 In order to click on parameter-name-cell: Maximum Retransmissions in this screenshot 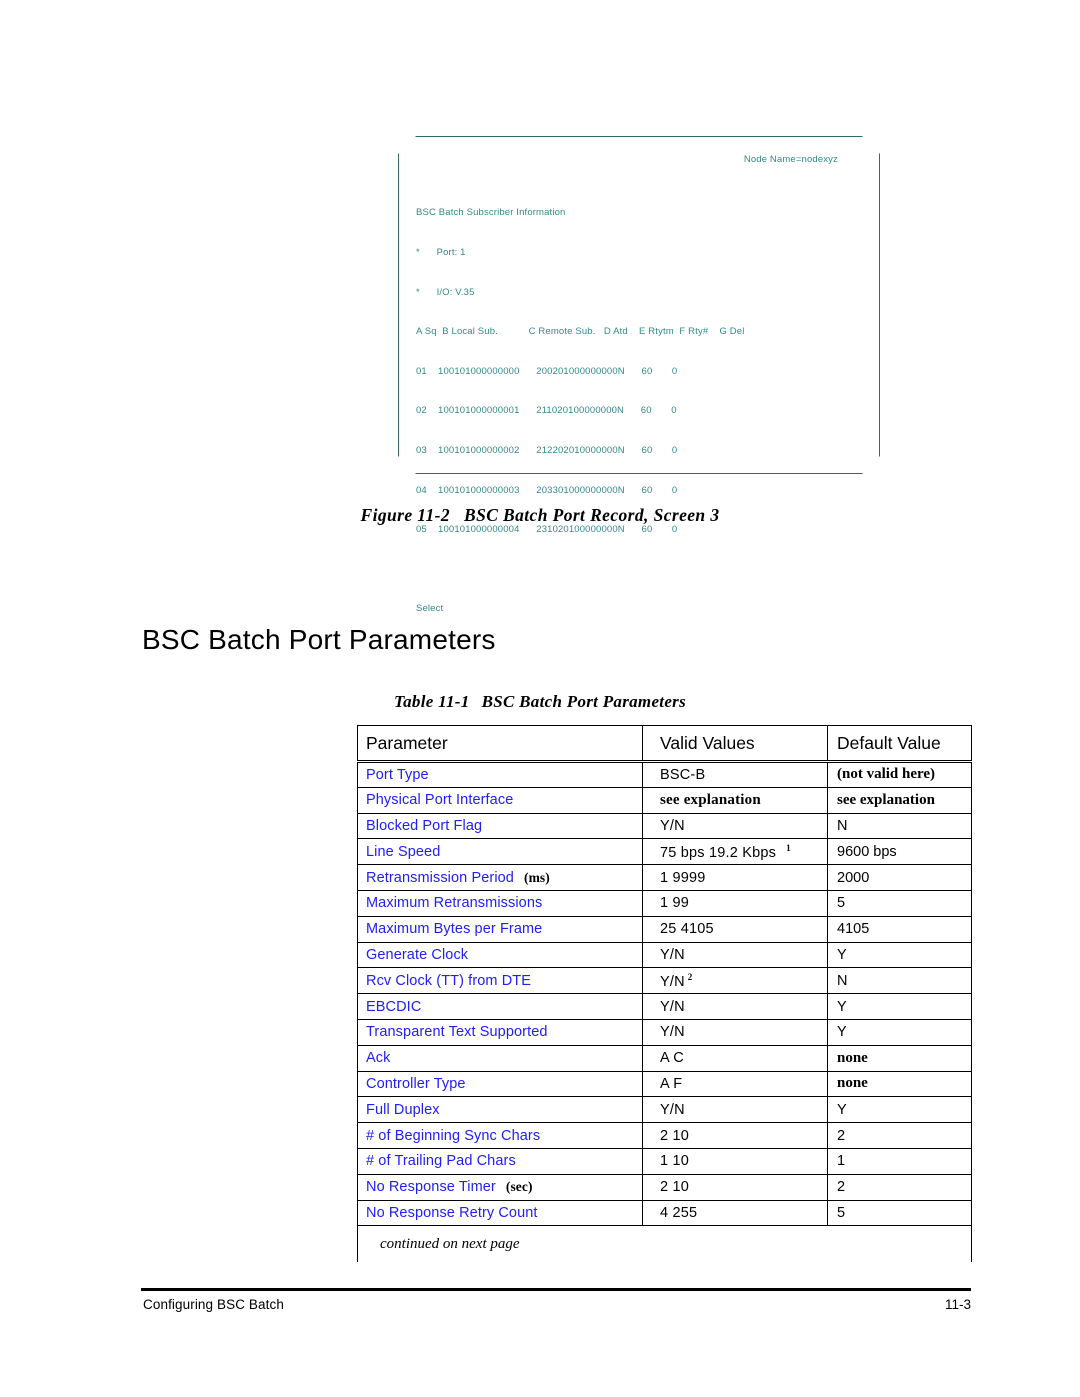, I will do `click(500, 903)`.